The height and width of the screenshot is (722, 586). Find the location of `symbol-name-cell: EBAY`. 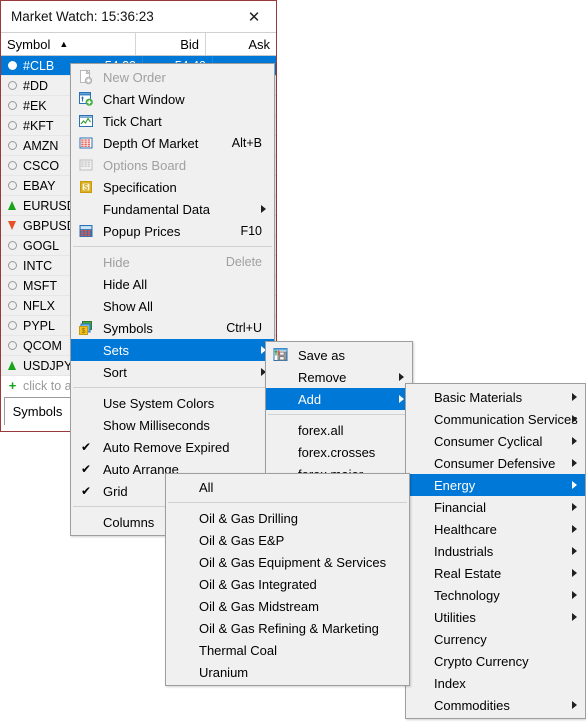

symbol-name-cell: EBAY is located at coordinates (37, 185).